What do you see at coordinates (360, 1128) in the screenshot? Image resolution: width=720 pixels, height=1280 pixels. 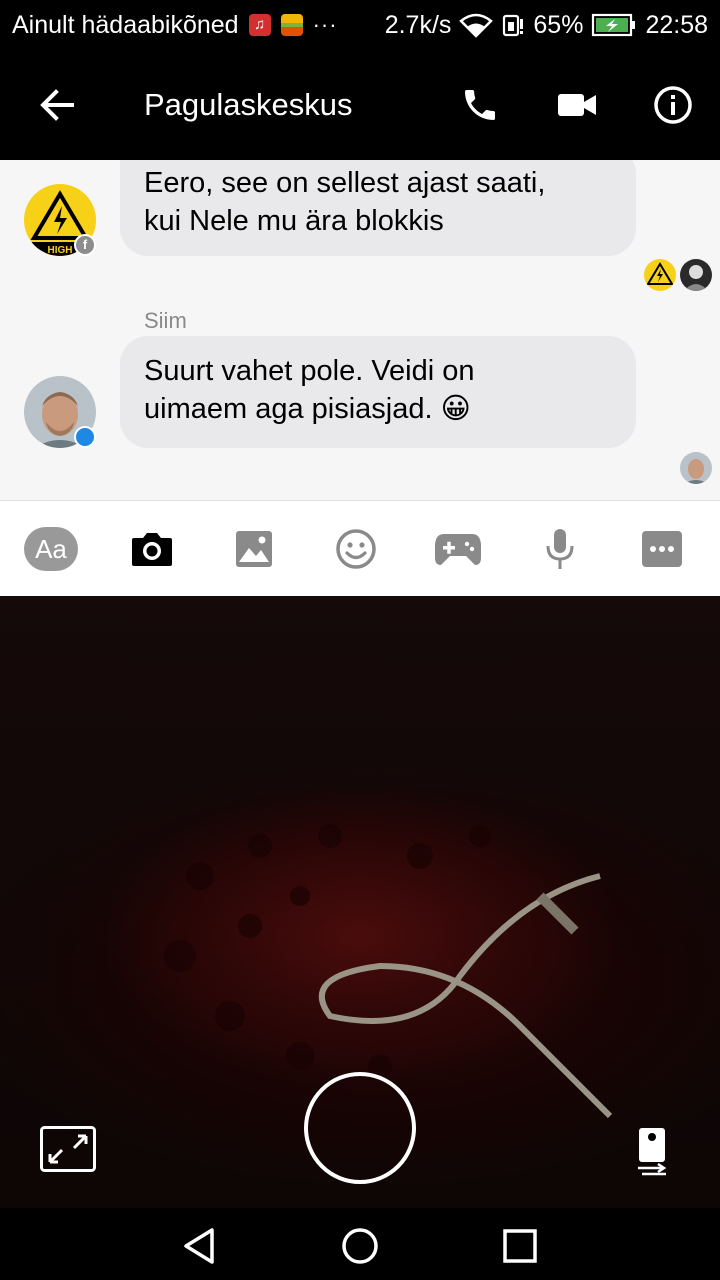 I see `shutter-button` at bounding box center [360, 1128].